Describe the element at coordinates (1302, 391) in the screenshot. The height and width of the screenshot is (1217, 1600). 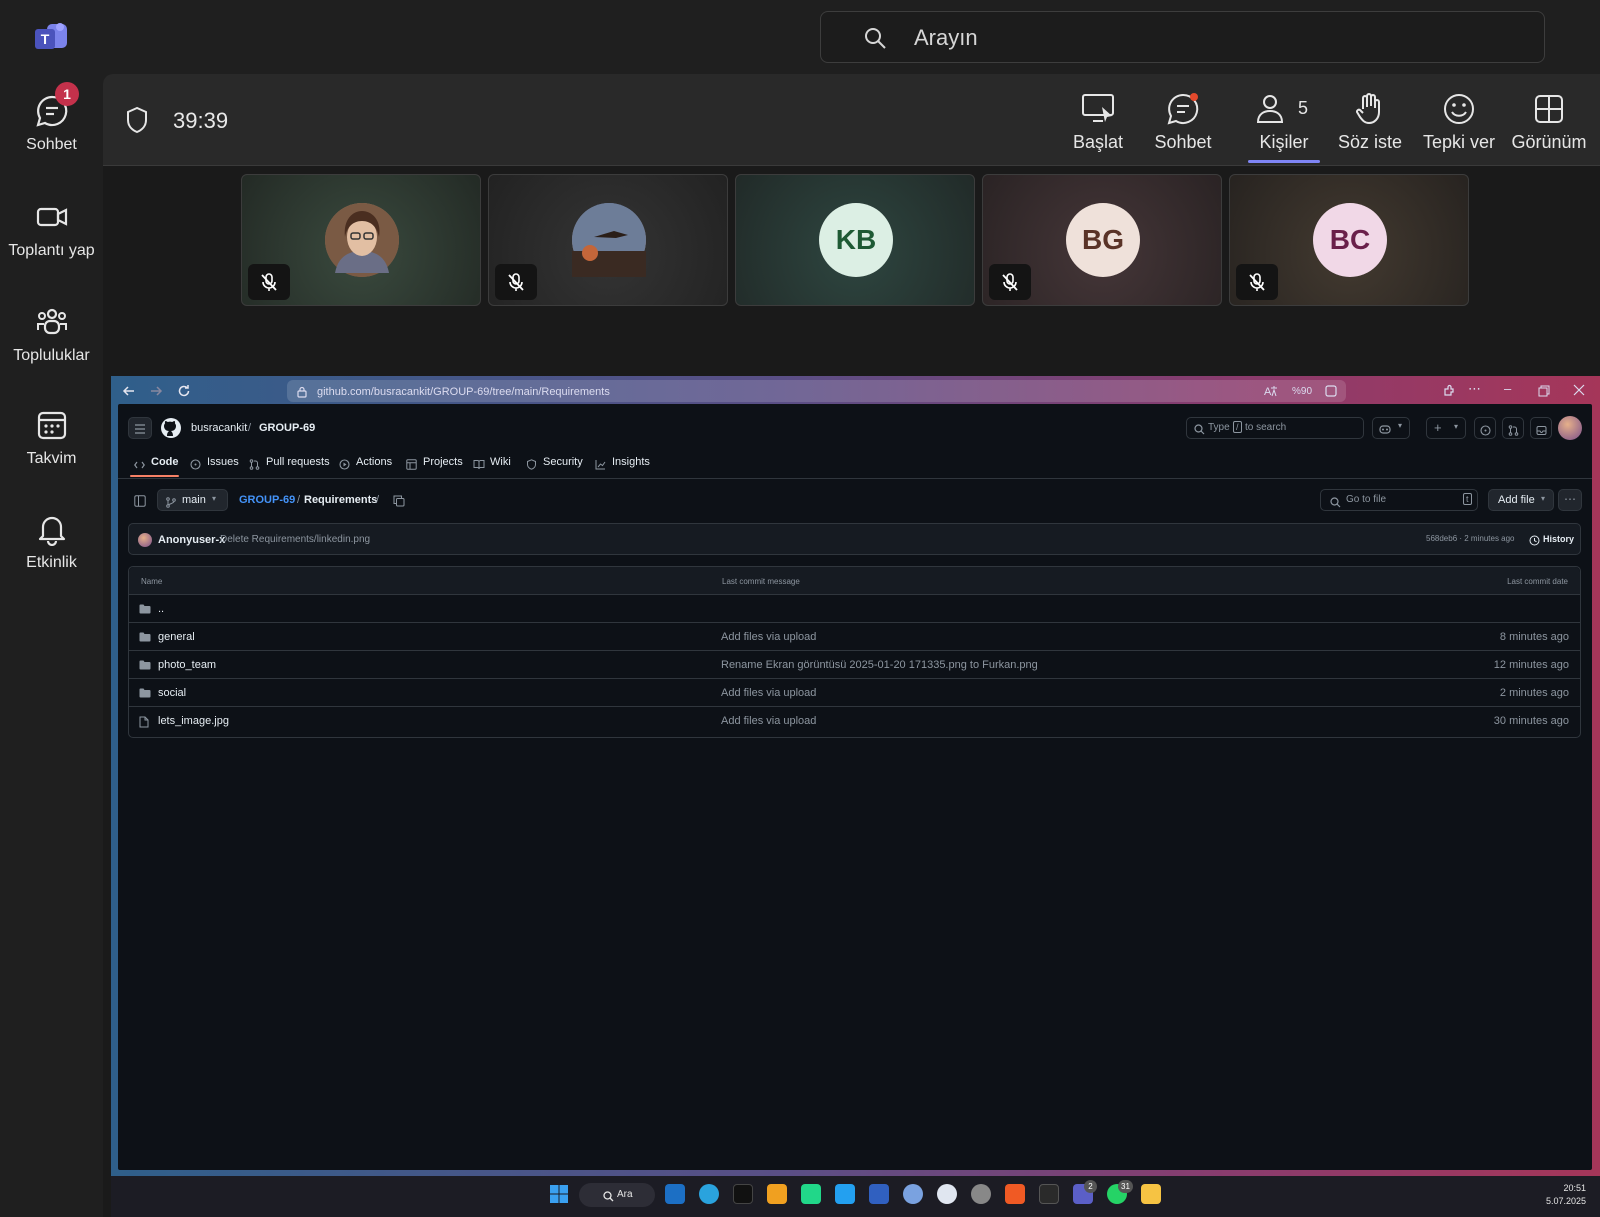
I see `zoom-level: %90` at that location.